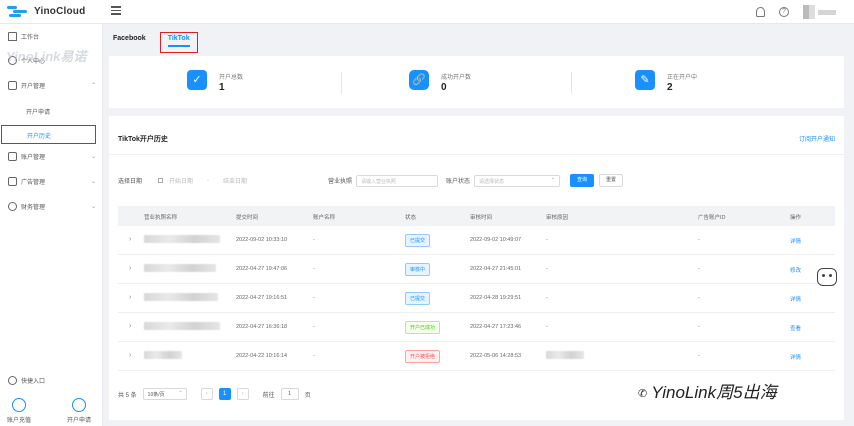  Describe the element at coordinates (160, 180) in the screenshot. I see `calendar-icon` at that location.